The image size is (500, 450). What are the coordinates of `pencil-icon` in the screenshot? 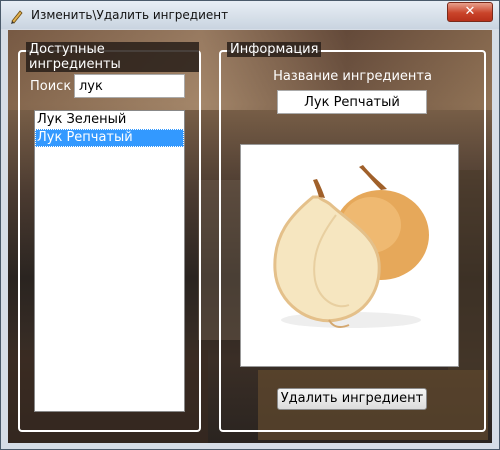 It's located at (17, 17).